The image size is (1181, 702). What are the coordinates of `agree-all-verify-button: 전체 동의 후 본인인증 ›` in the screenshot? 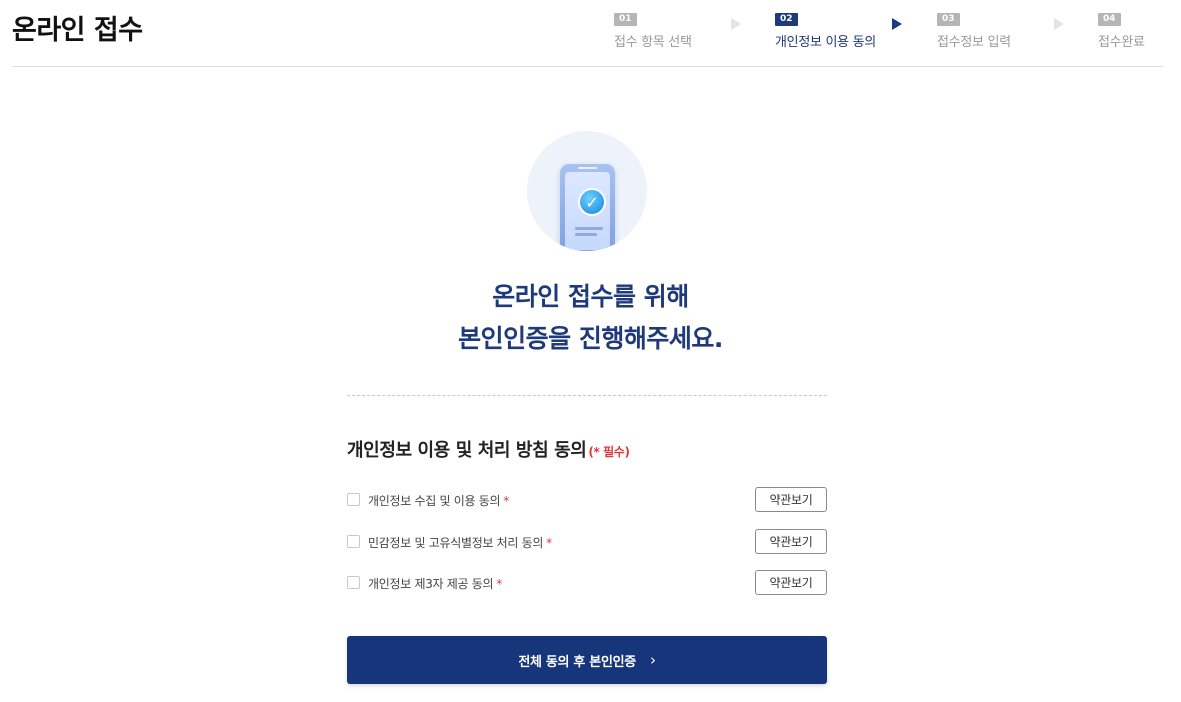 It's located at (587, 660).